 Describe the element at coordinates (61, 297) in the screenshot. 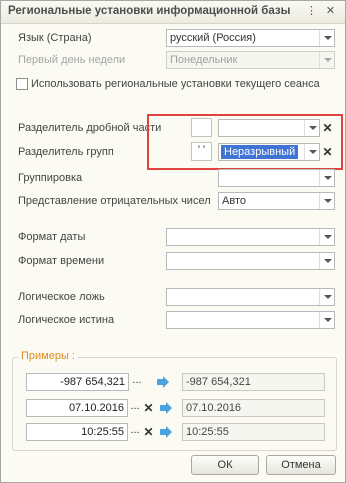

I see `bool-false-label: Логическое ложь` at that location.